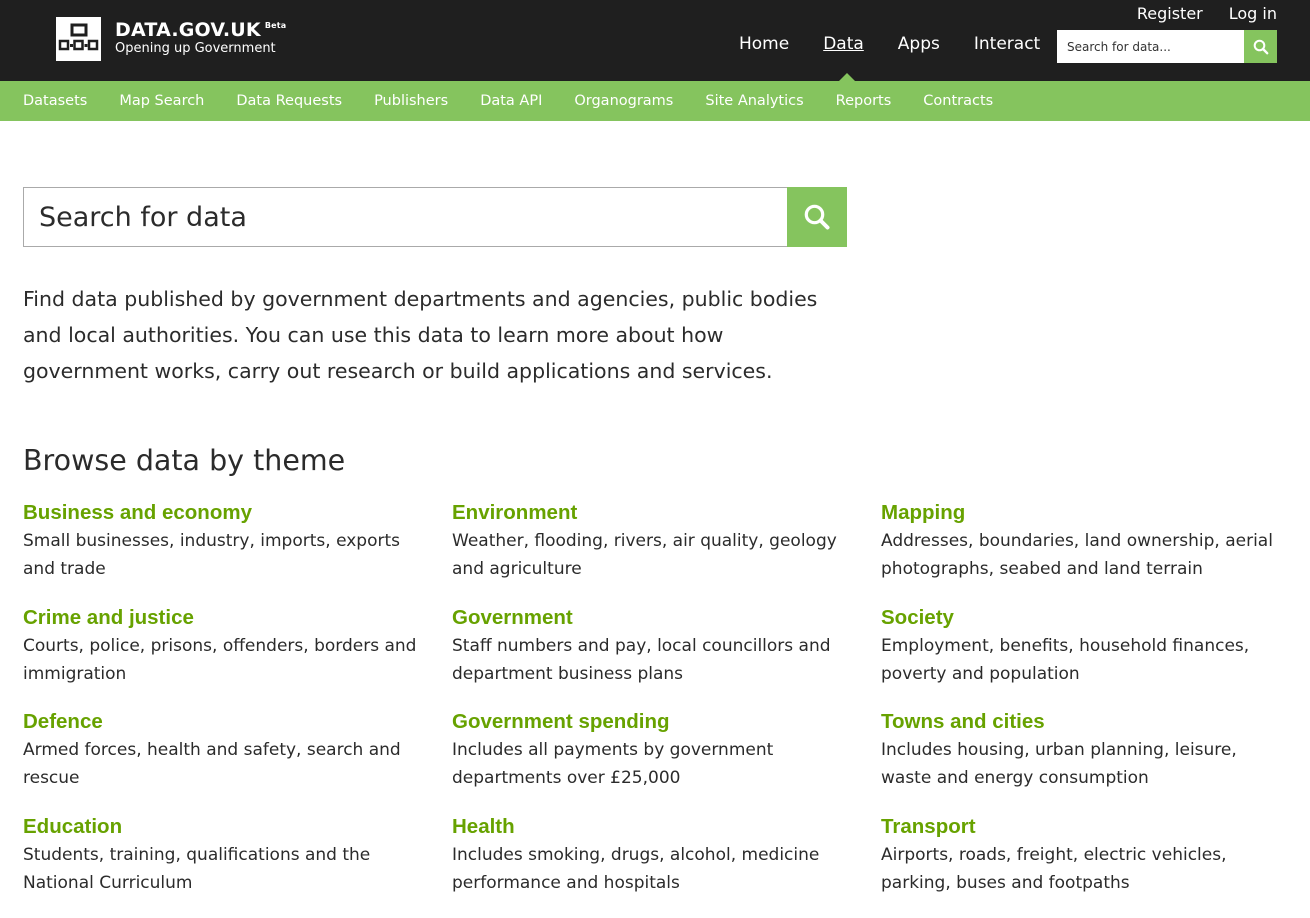  What do you see at coordinates (161, 101) in the screenshot?
I see `subnav-map-search: Map Search` at bounding box center [161, 101].